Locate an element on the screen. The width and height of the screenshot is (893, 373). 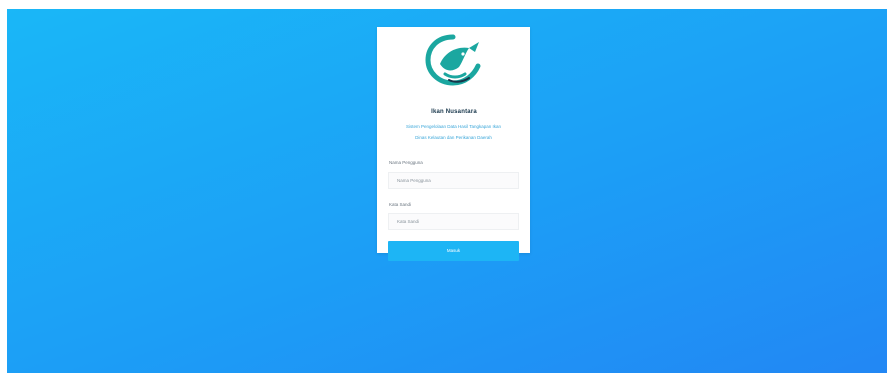
username-label: Nama Pengguna is located at coordinates (406, 162).